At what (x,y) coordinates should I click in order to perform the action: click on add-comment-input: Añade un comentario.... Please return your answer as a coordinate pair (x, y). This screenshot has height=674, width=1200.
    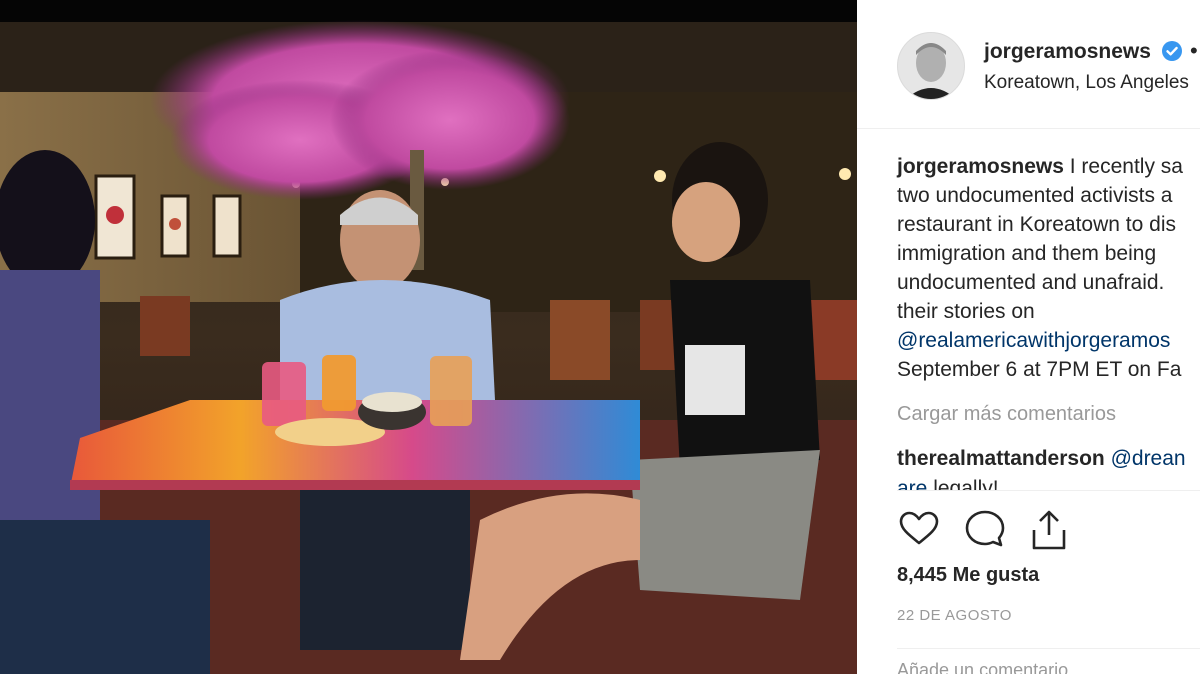
    Looking at the image, I should click on (990, 667).